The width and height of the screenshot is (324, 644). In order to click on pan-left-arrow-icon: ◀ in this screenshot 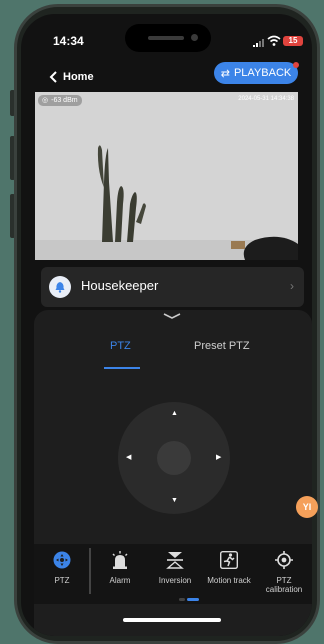, I will do `click(128, 457)`.